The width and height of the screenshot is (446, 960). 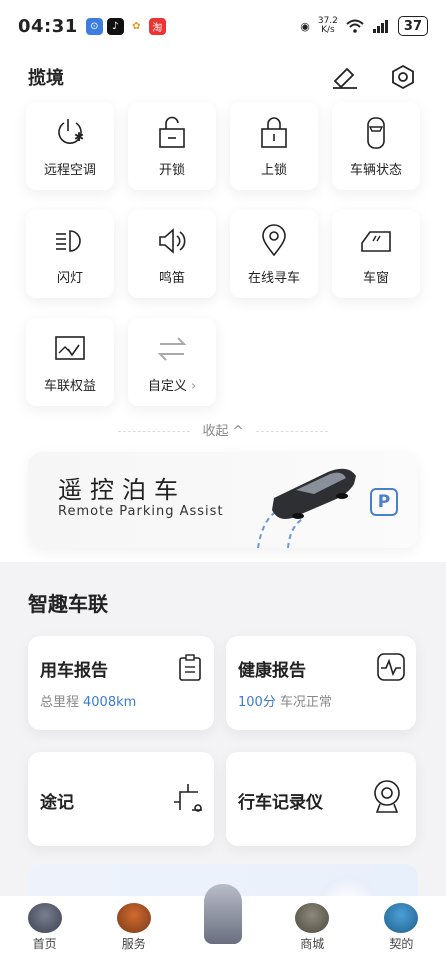 I want to click on car-top-icon, so click(x=376, y=132).